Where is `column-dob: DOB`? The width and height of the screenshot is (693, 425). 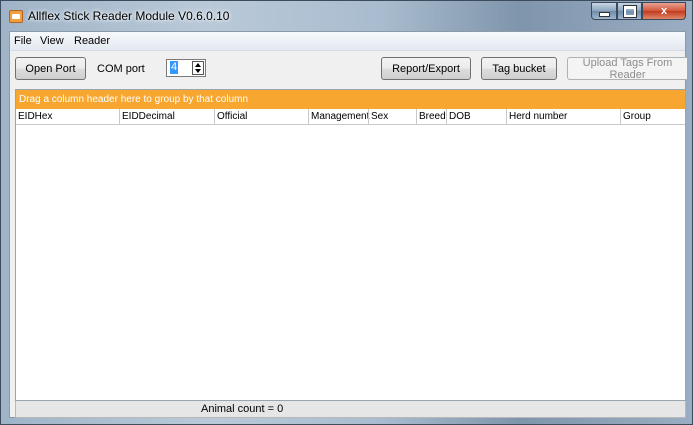
column-dob: DOB is located at coordinates (476, 116).